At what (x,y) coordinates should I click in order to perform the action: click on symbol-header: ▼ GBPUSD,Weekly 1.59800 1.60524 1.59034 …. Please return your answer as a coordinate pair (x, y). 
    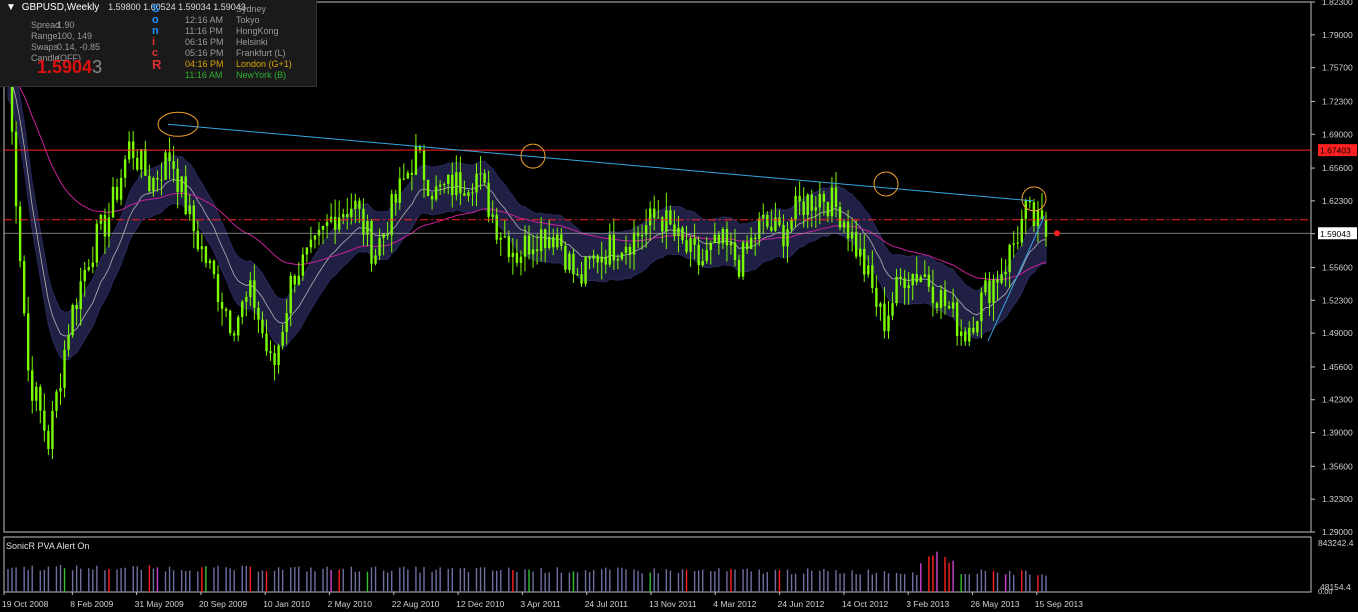
    Looking at the image, I should click on (126, 7).